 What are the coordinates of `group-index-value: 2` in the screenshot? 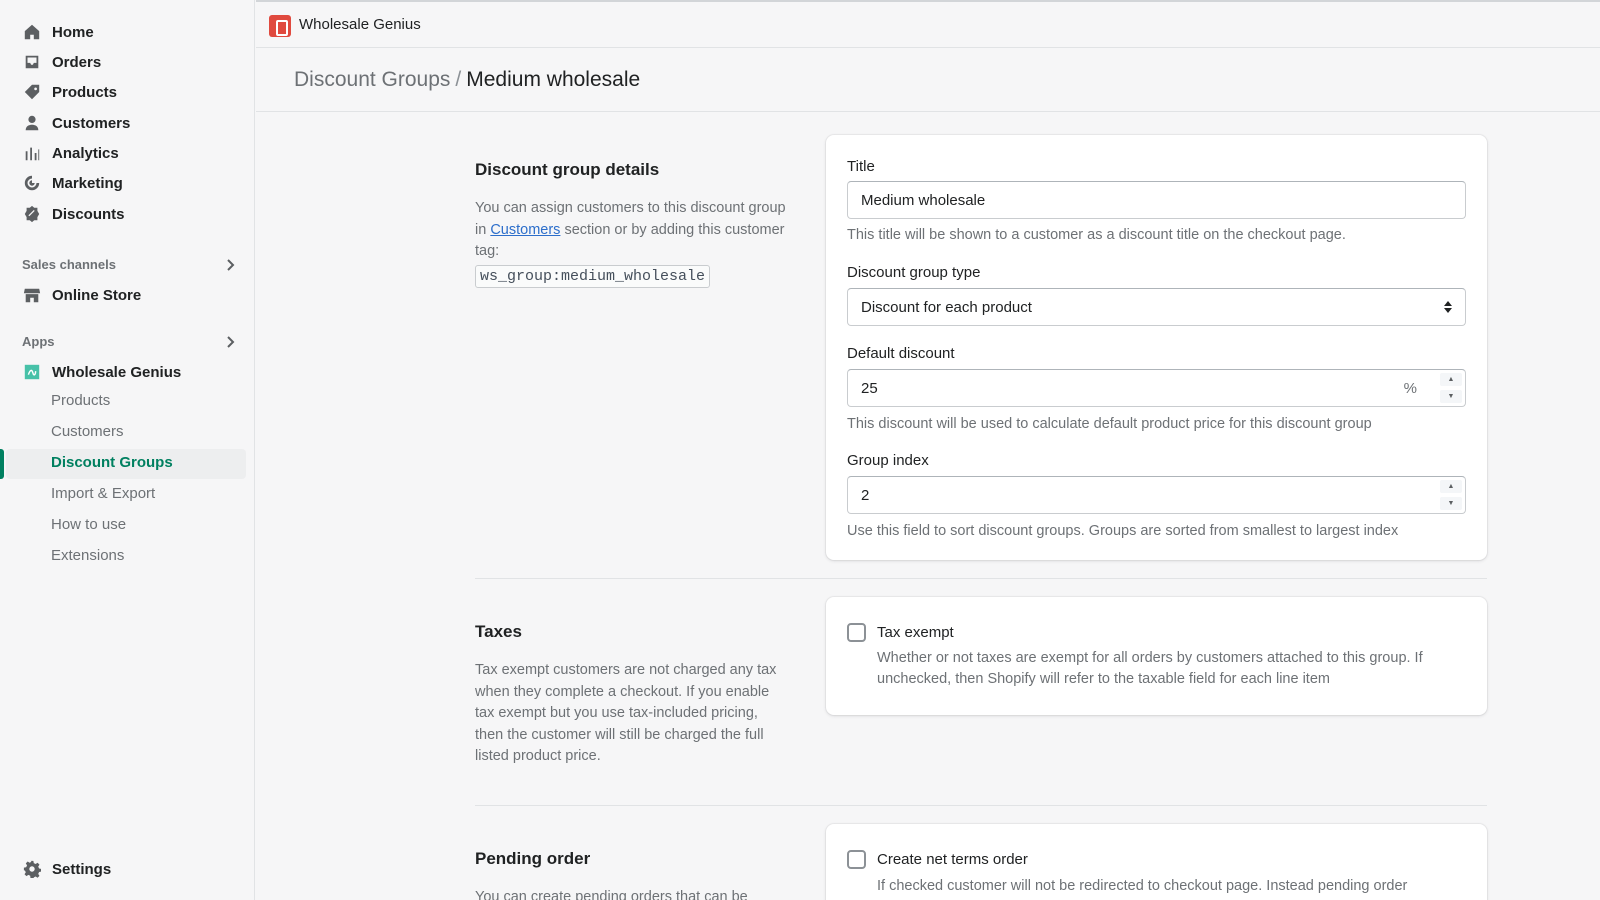 It's located at (865, 495).